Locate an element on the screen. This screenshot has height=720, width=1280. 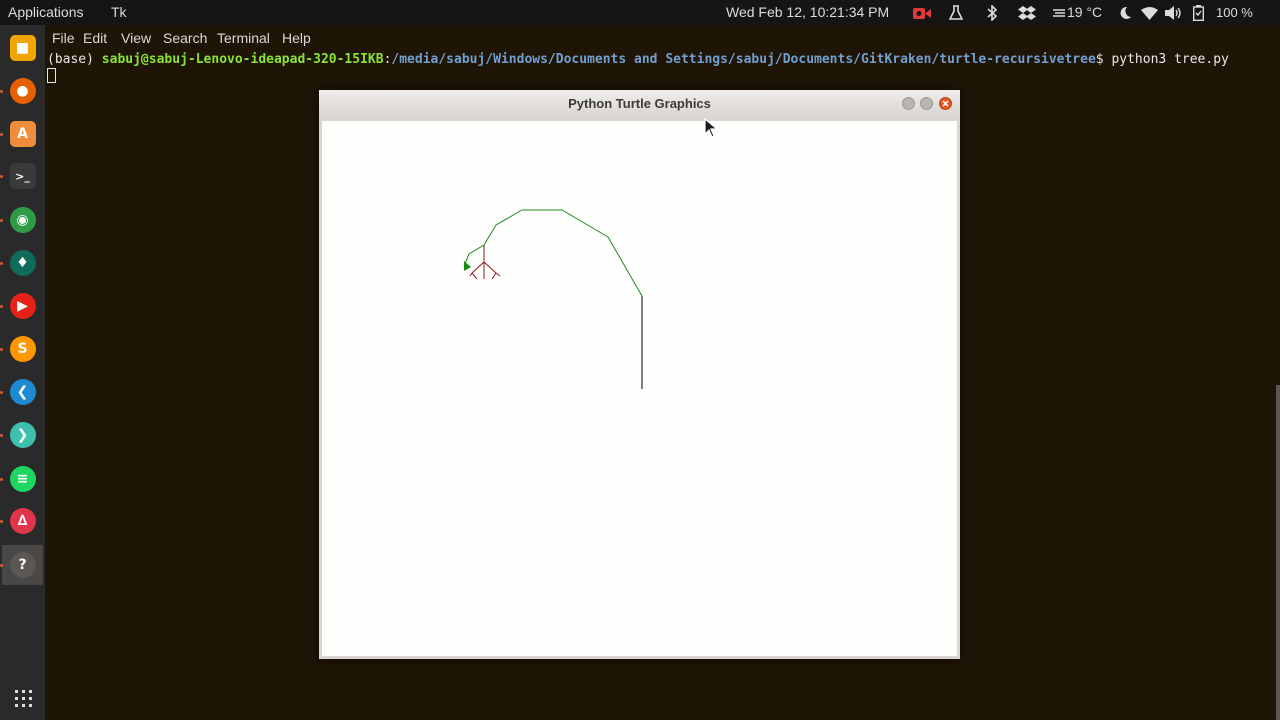
command-text: python3 tree.py is located at coordinates (1170, 59).